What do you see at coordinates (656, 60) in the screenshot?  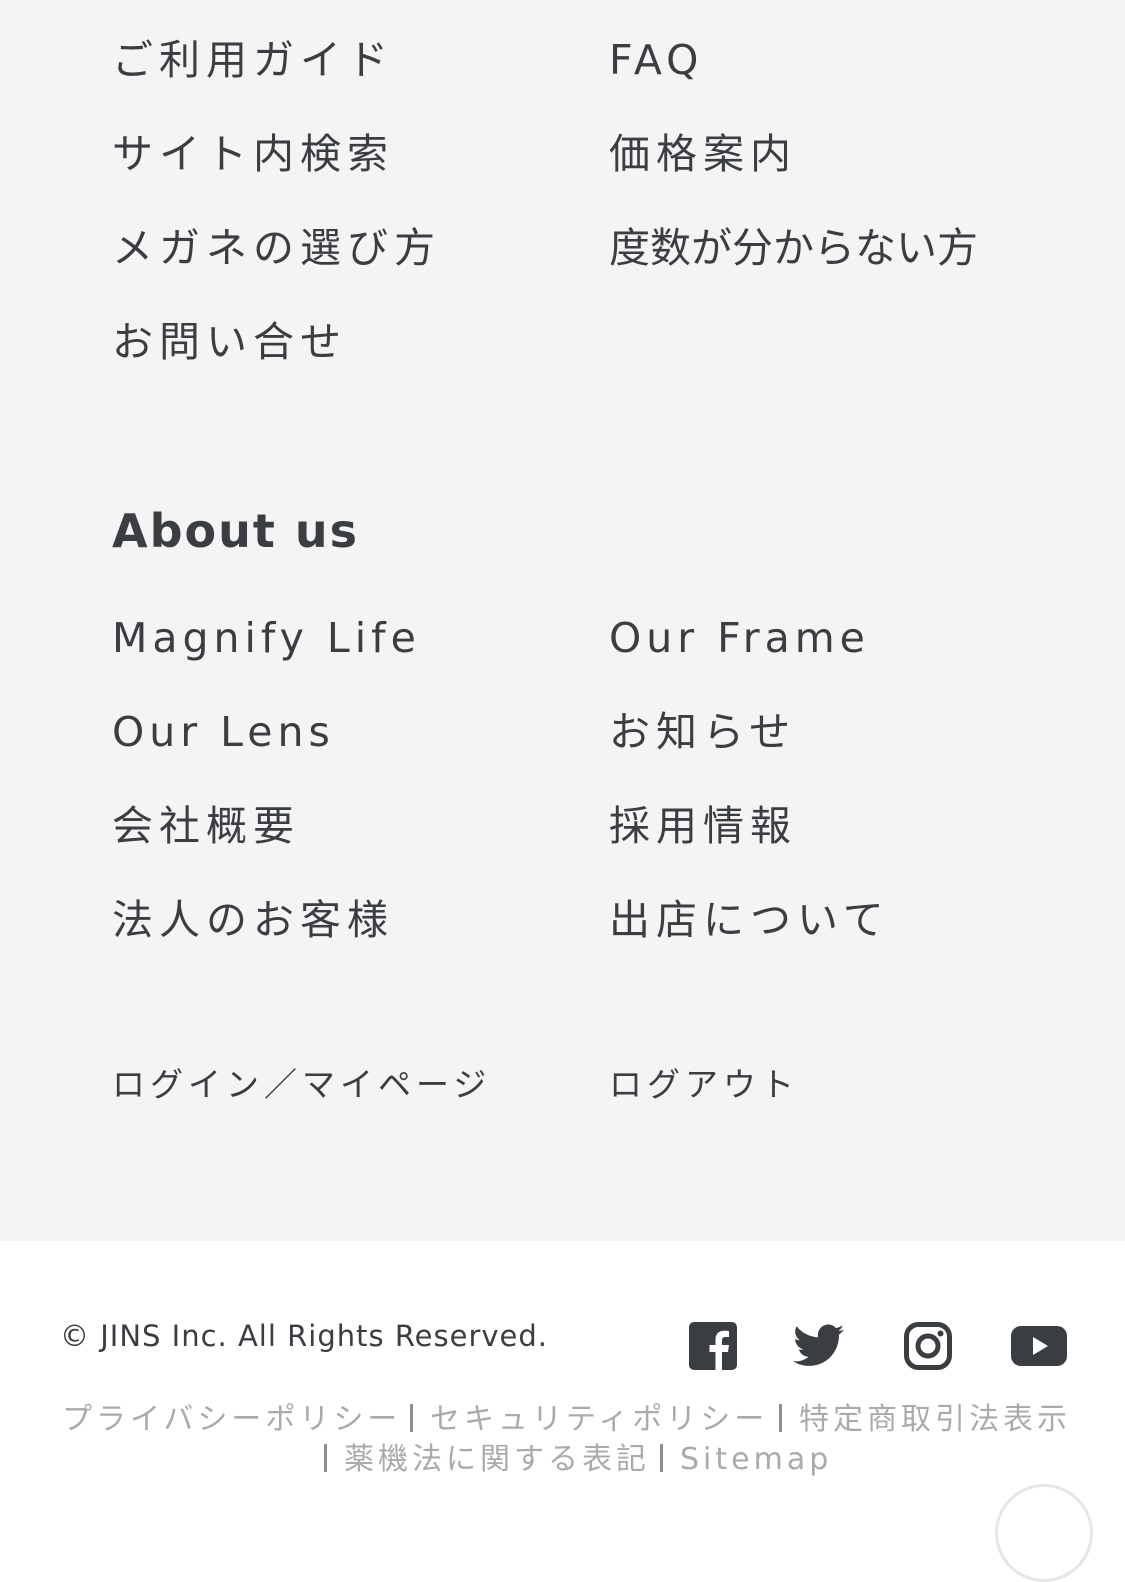 I see `link-faq: FAQ` at bounding box center [656, 60].